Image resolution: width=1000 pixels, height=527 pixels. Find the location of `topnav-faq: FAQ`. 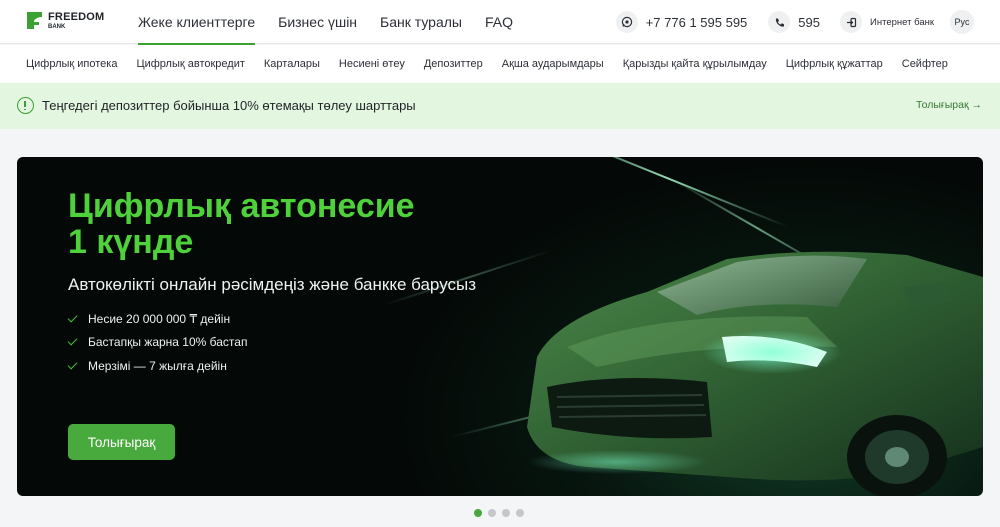

topnav-faq: FAQ is located at coordinates (499, 22).